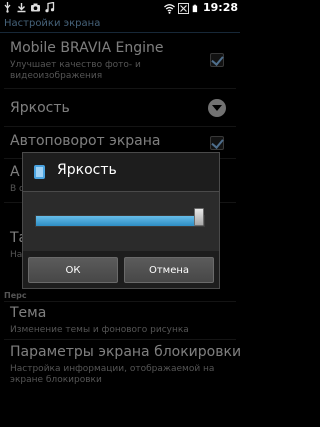 The height and width of the screenshot is (427, 320). Describe the element at coordinates (87, 170) in the screenshot. I see `dialog-title: Яркость` at that location.